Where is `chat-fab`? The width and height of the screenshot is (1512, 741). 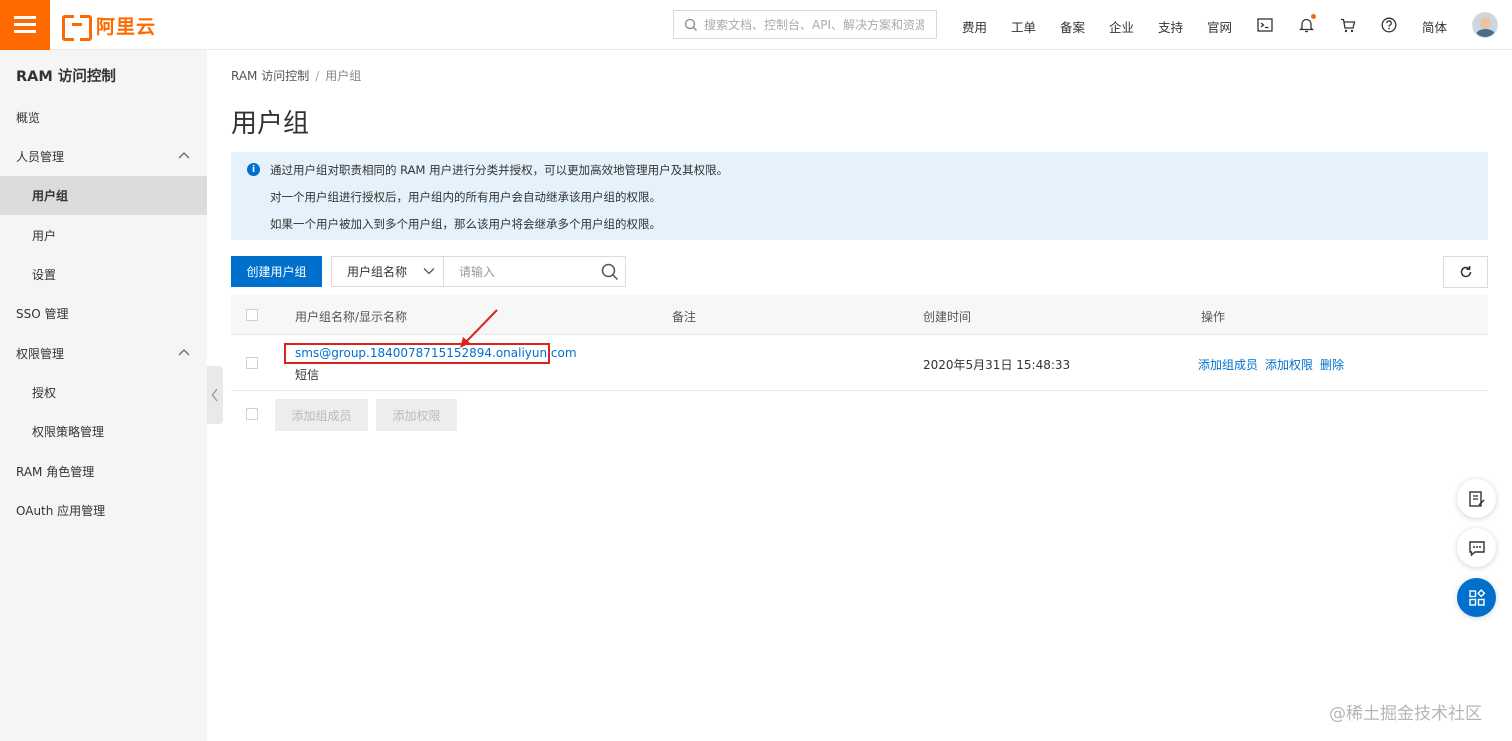
chat-fab is located at coordinates (1476, 547).